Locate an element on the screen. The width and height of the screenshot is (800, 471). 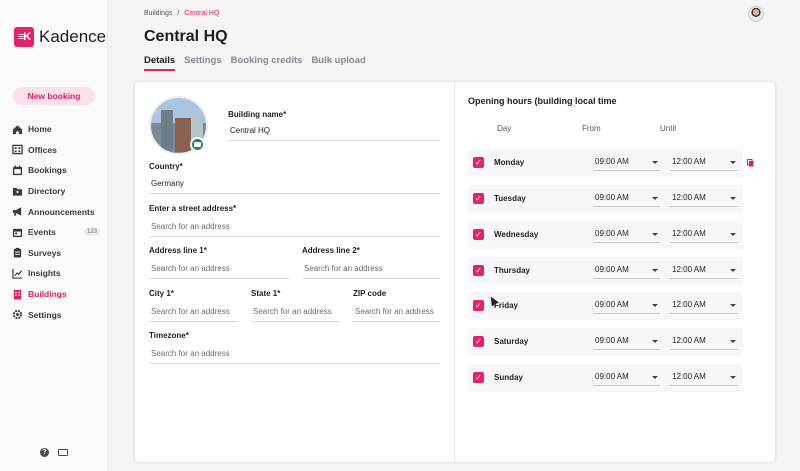
help-icon: ? is located at coordinates (44, 452).